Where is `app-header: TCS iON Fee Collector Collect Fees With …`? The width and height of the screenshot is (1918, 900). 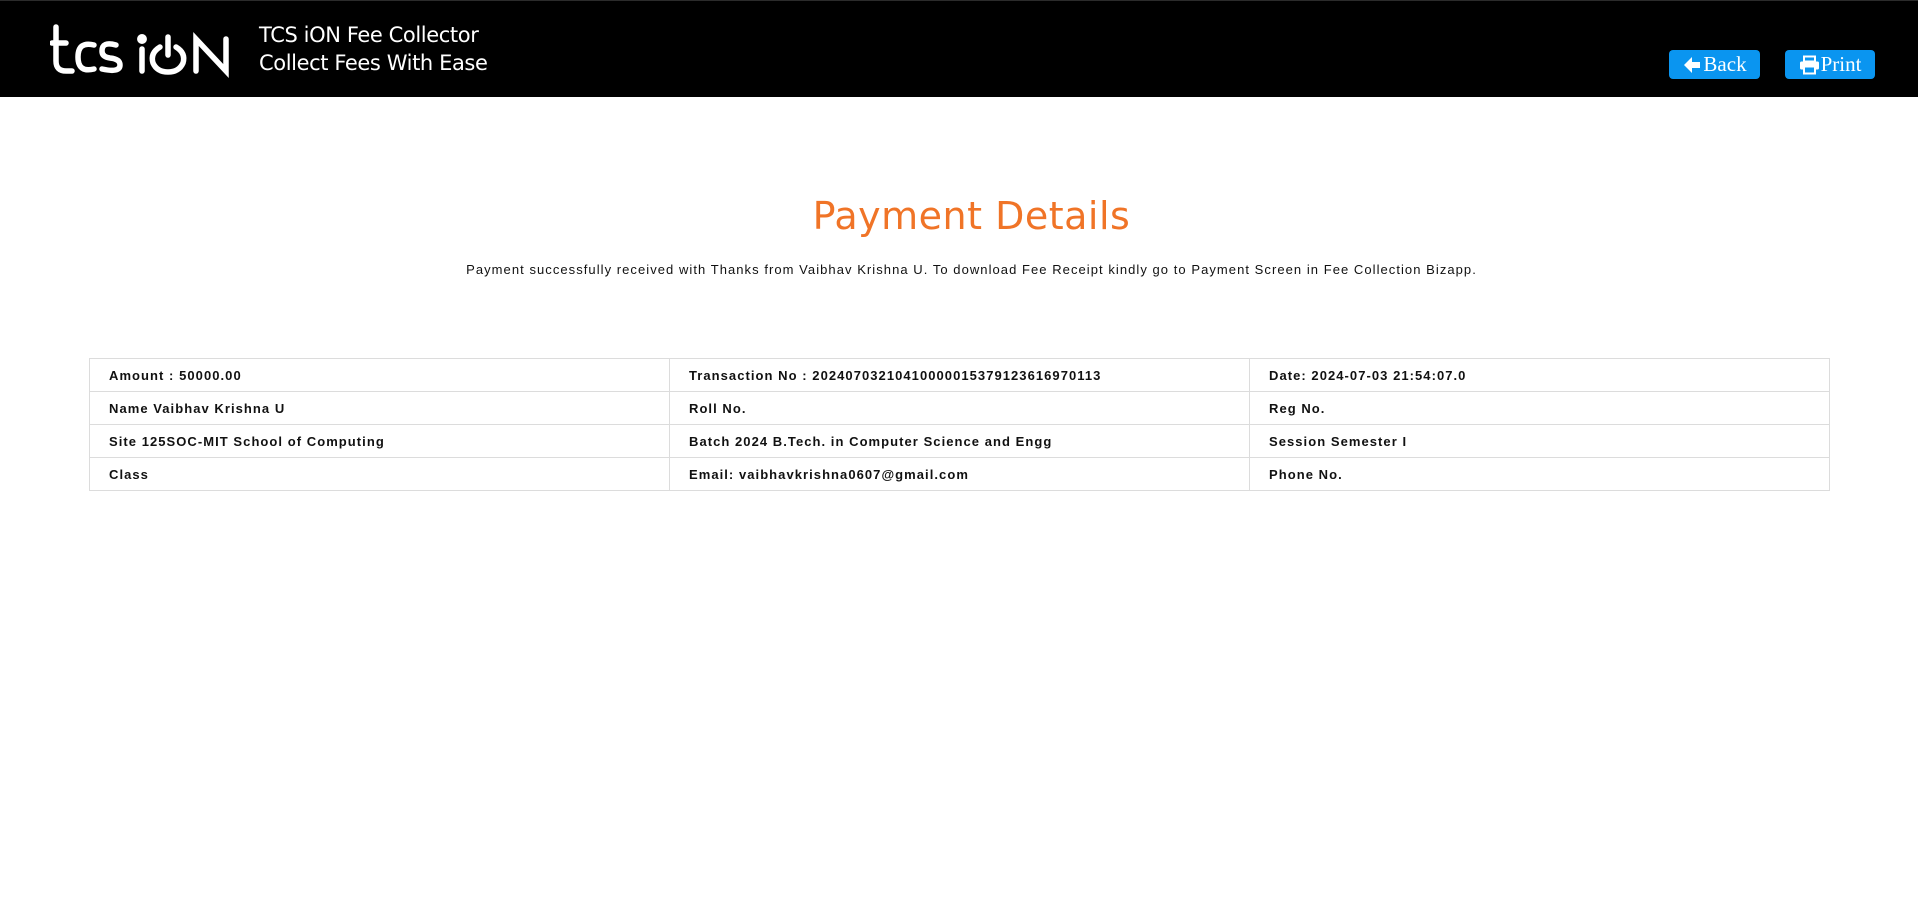
app-header: TCS iON Fee Collector Collect Fees With … is located at coordinates (959, 48).